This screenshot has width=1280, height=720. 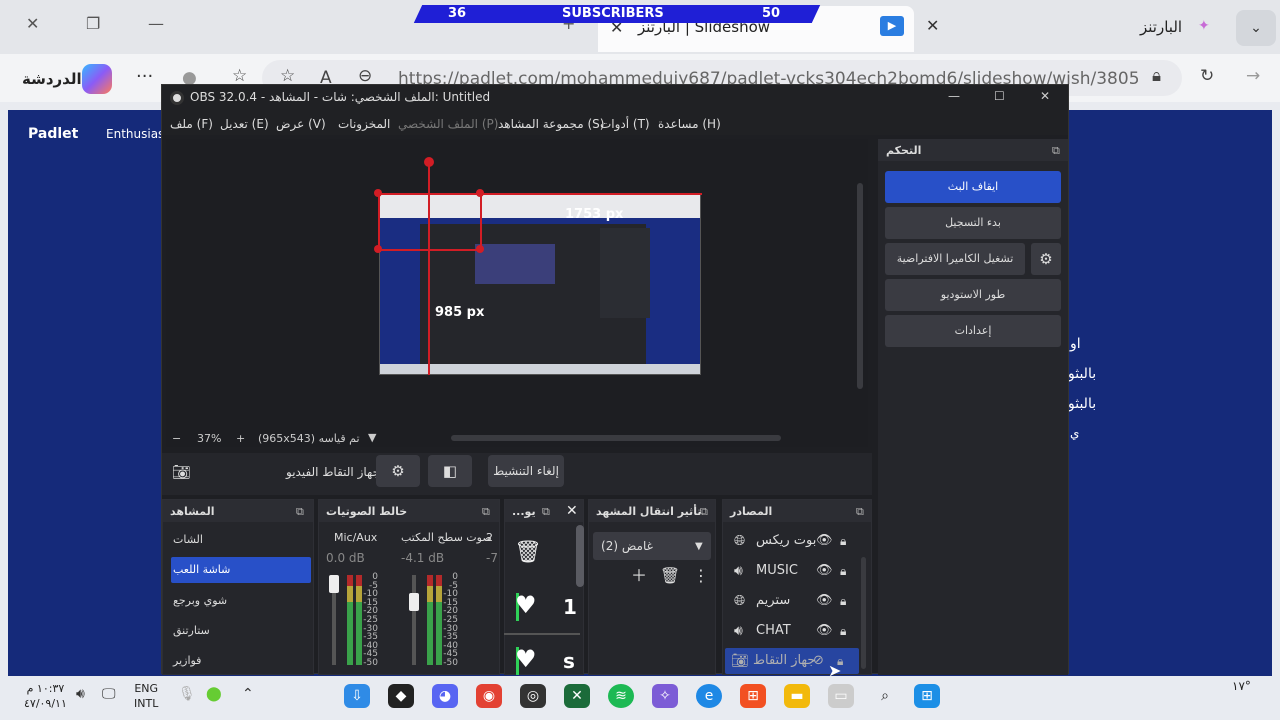 I want to click on menu-profile: الملف الشخصي (P), so click(x=448, y=124).